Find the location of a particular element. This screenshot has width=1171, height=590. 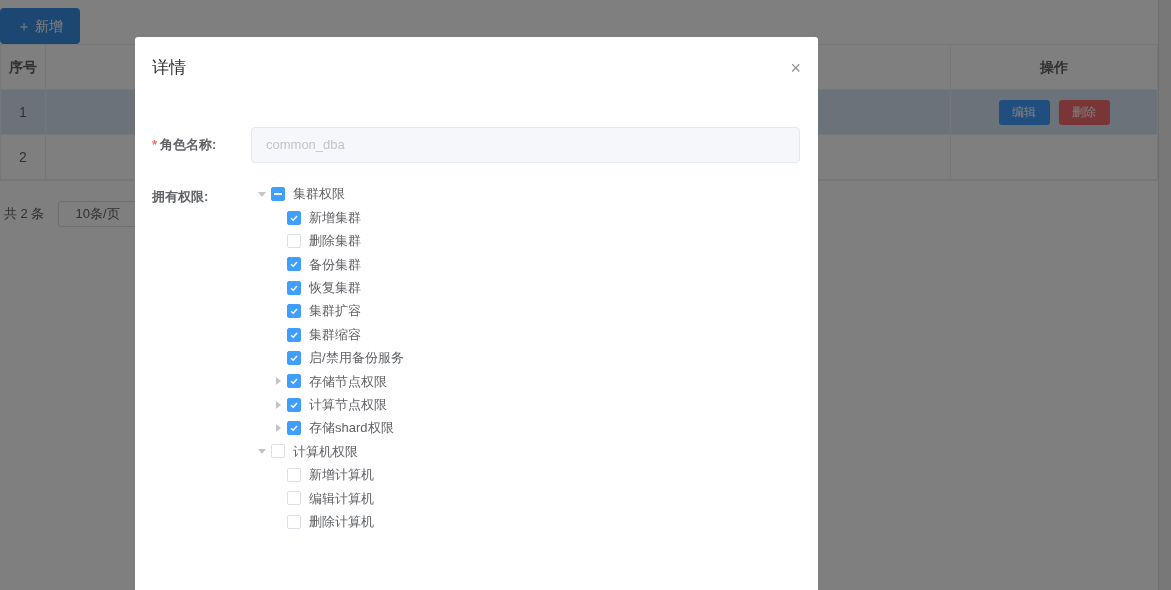

tree-node-label: 集群缩容 is located at coordinates (335, 334).